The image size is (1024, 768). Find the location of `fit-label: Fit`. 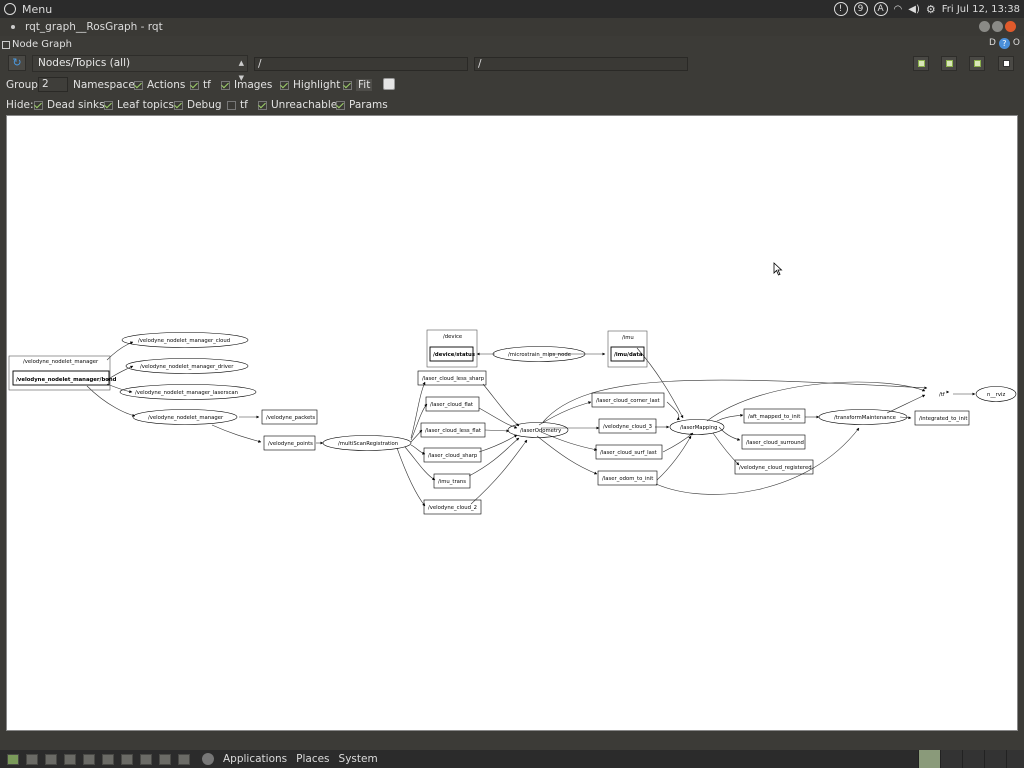

fit-label: Fit is located at coordinates (364, 85).